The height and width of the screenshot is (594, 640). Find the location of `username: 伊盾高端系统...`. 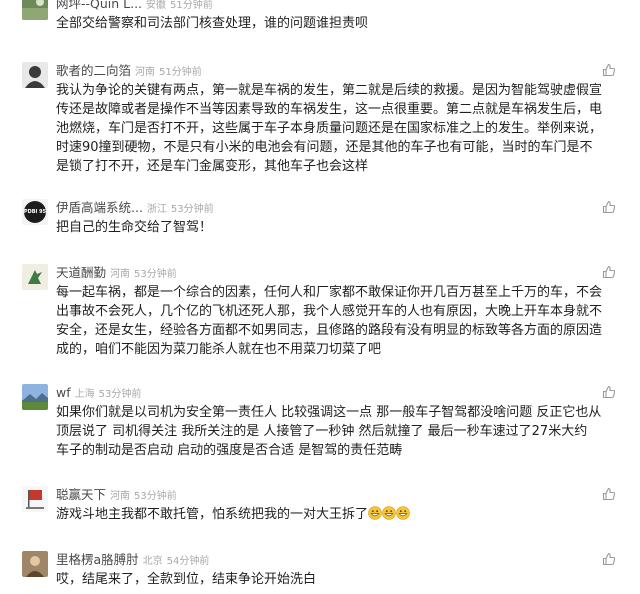

username: 伊盾高端系统... is located at coordinates (99, 207).